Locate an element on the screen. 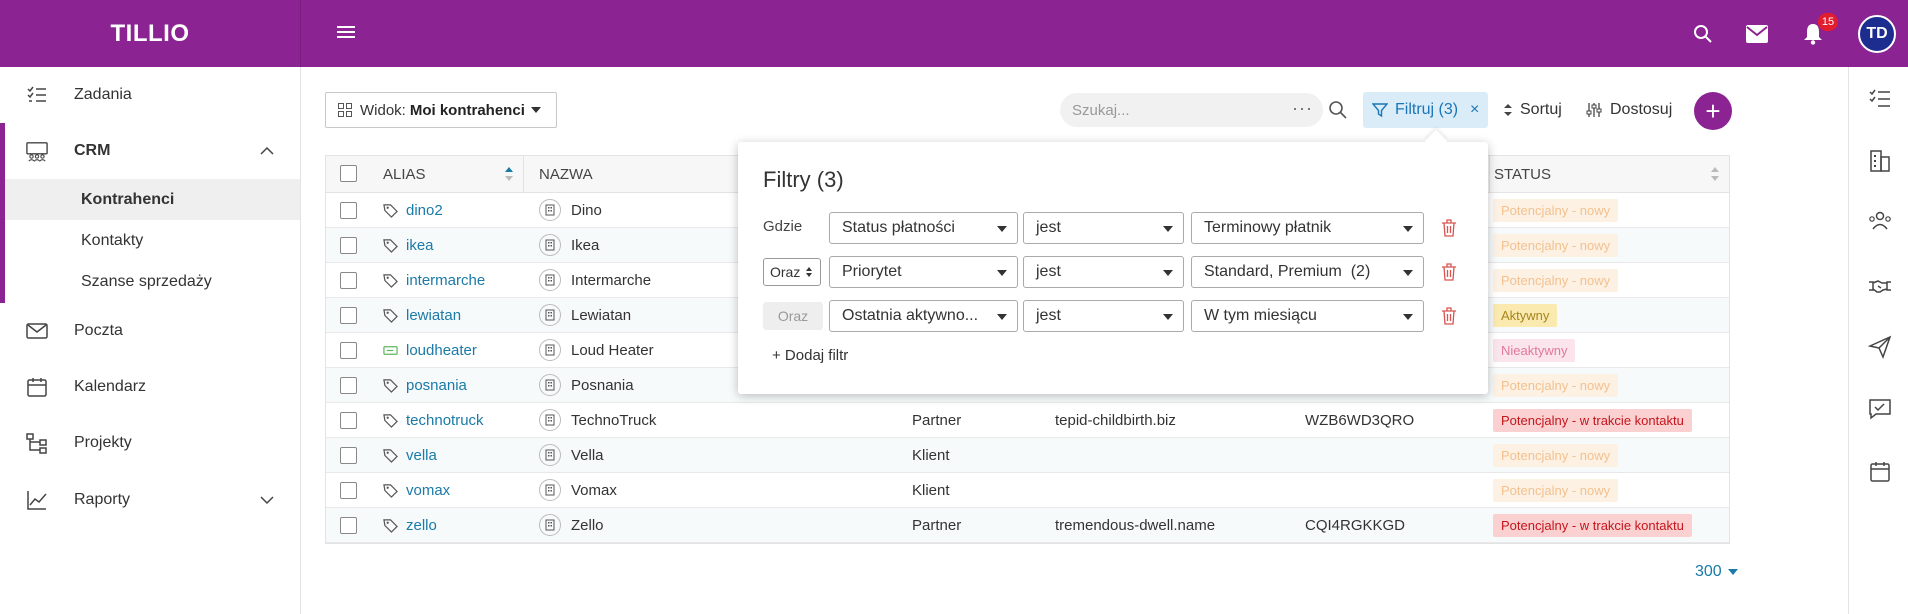 The height and width of the screenshot is (614, 1908). sidebar-item-kalendarz: Kalendarz is located at coordinates (150, 387).